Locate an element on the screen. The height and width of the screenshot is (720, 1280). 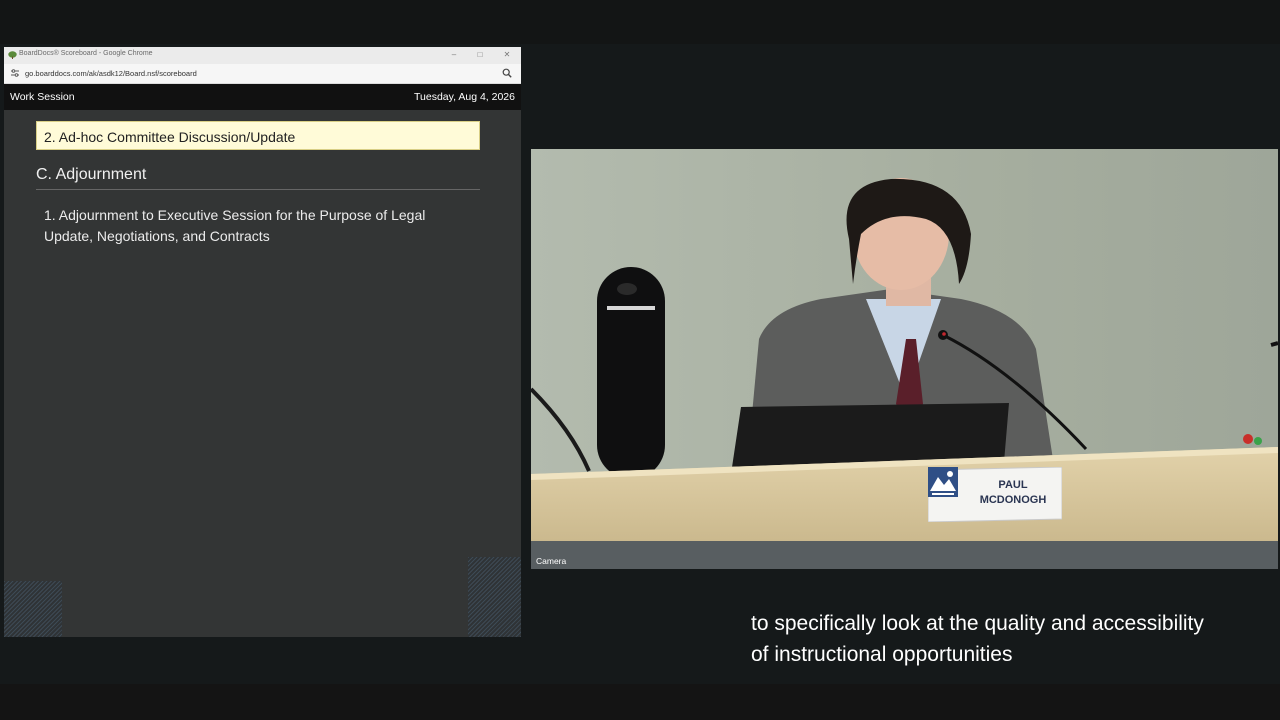
minimize-button: – is located at coordinates (454, 55).